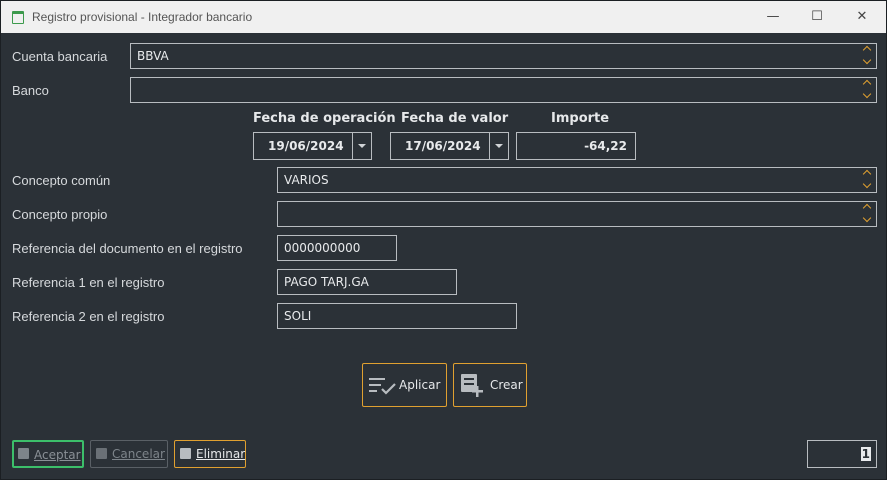 This screenshot has height=480, width=887. I want to click on ref-documento-input: 0000000000, so click(337, 248).